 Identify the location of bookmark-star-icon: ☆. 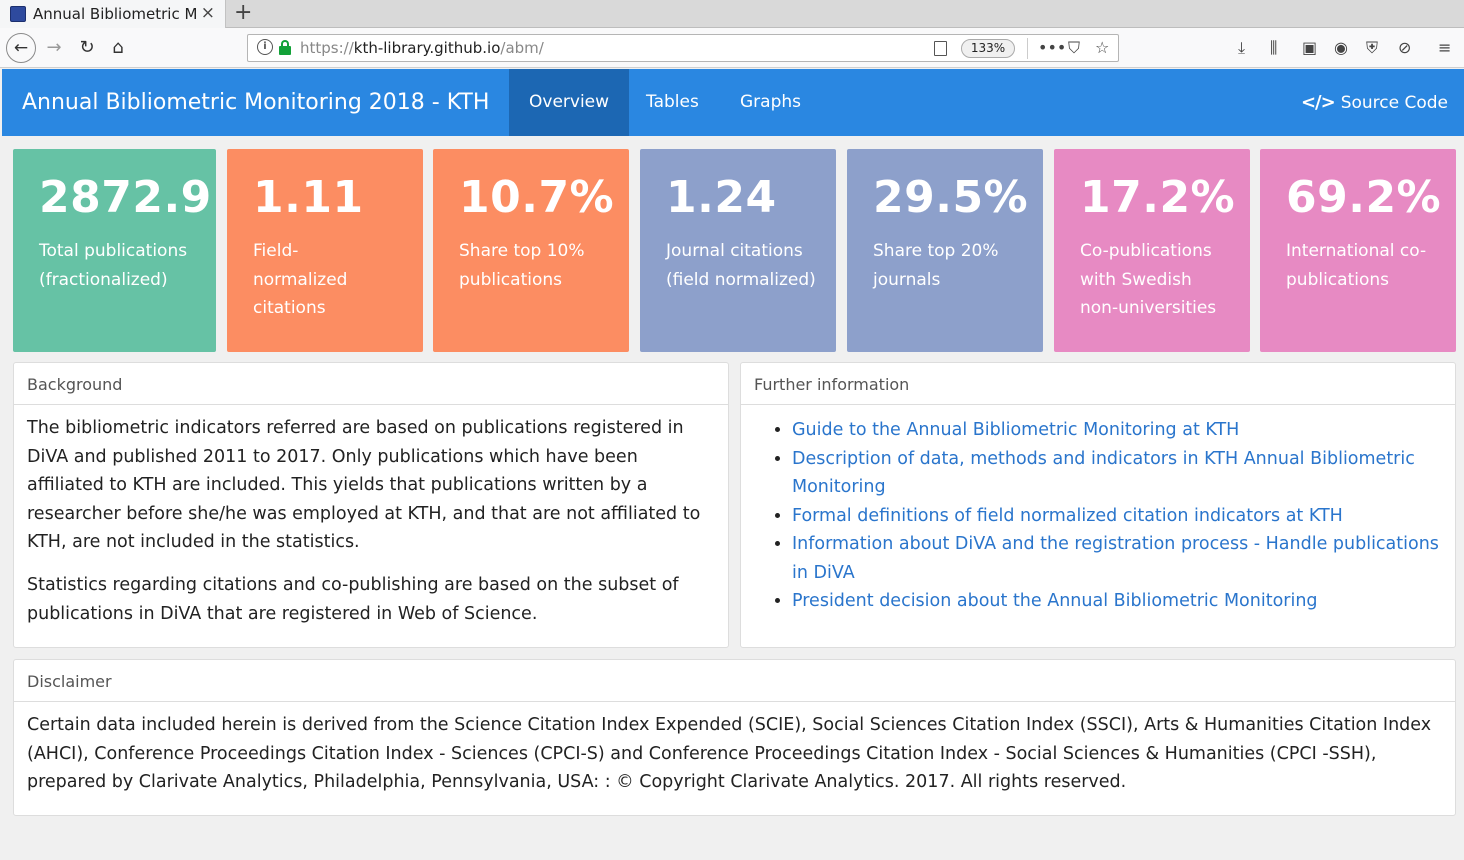
(1102, 48).